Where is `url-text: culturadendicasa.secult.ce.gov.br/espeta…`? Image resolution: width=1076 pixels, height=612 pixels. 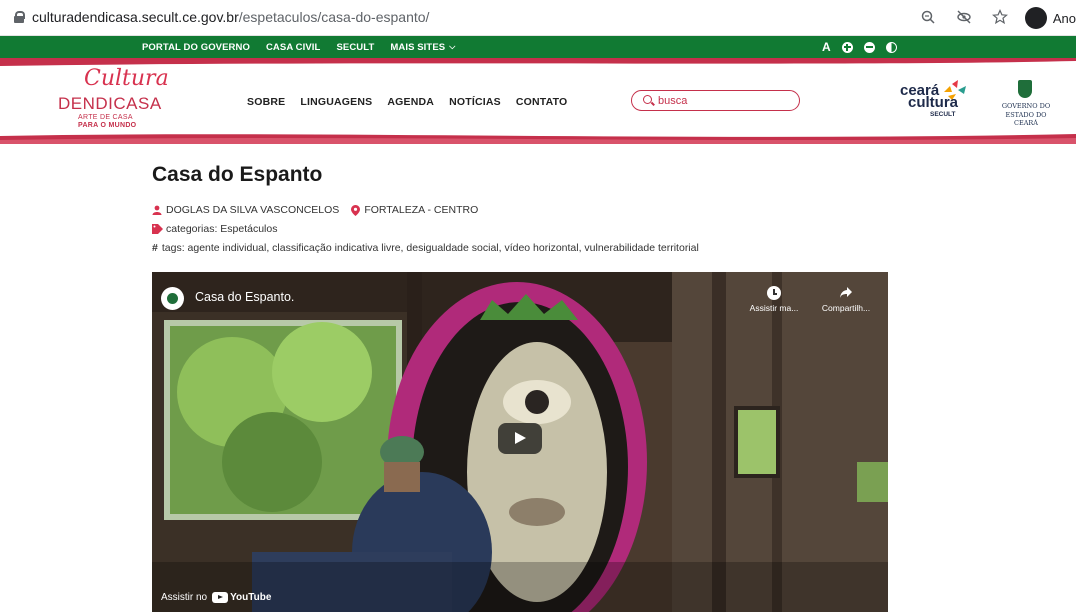
url-text: culturadendicasa.secult.ce.gov.br/espeta… is located at coordinates (230, 17).